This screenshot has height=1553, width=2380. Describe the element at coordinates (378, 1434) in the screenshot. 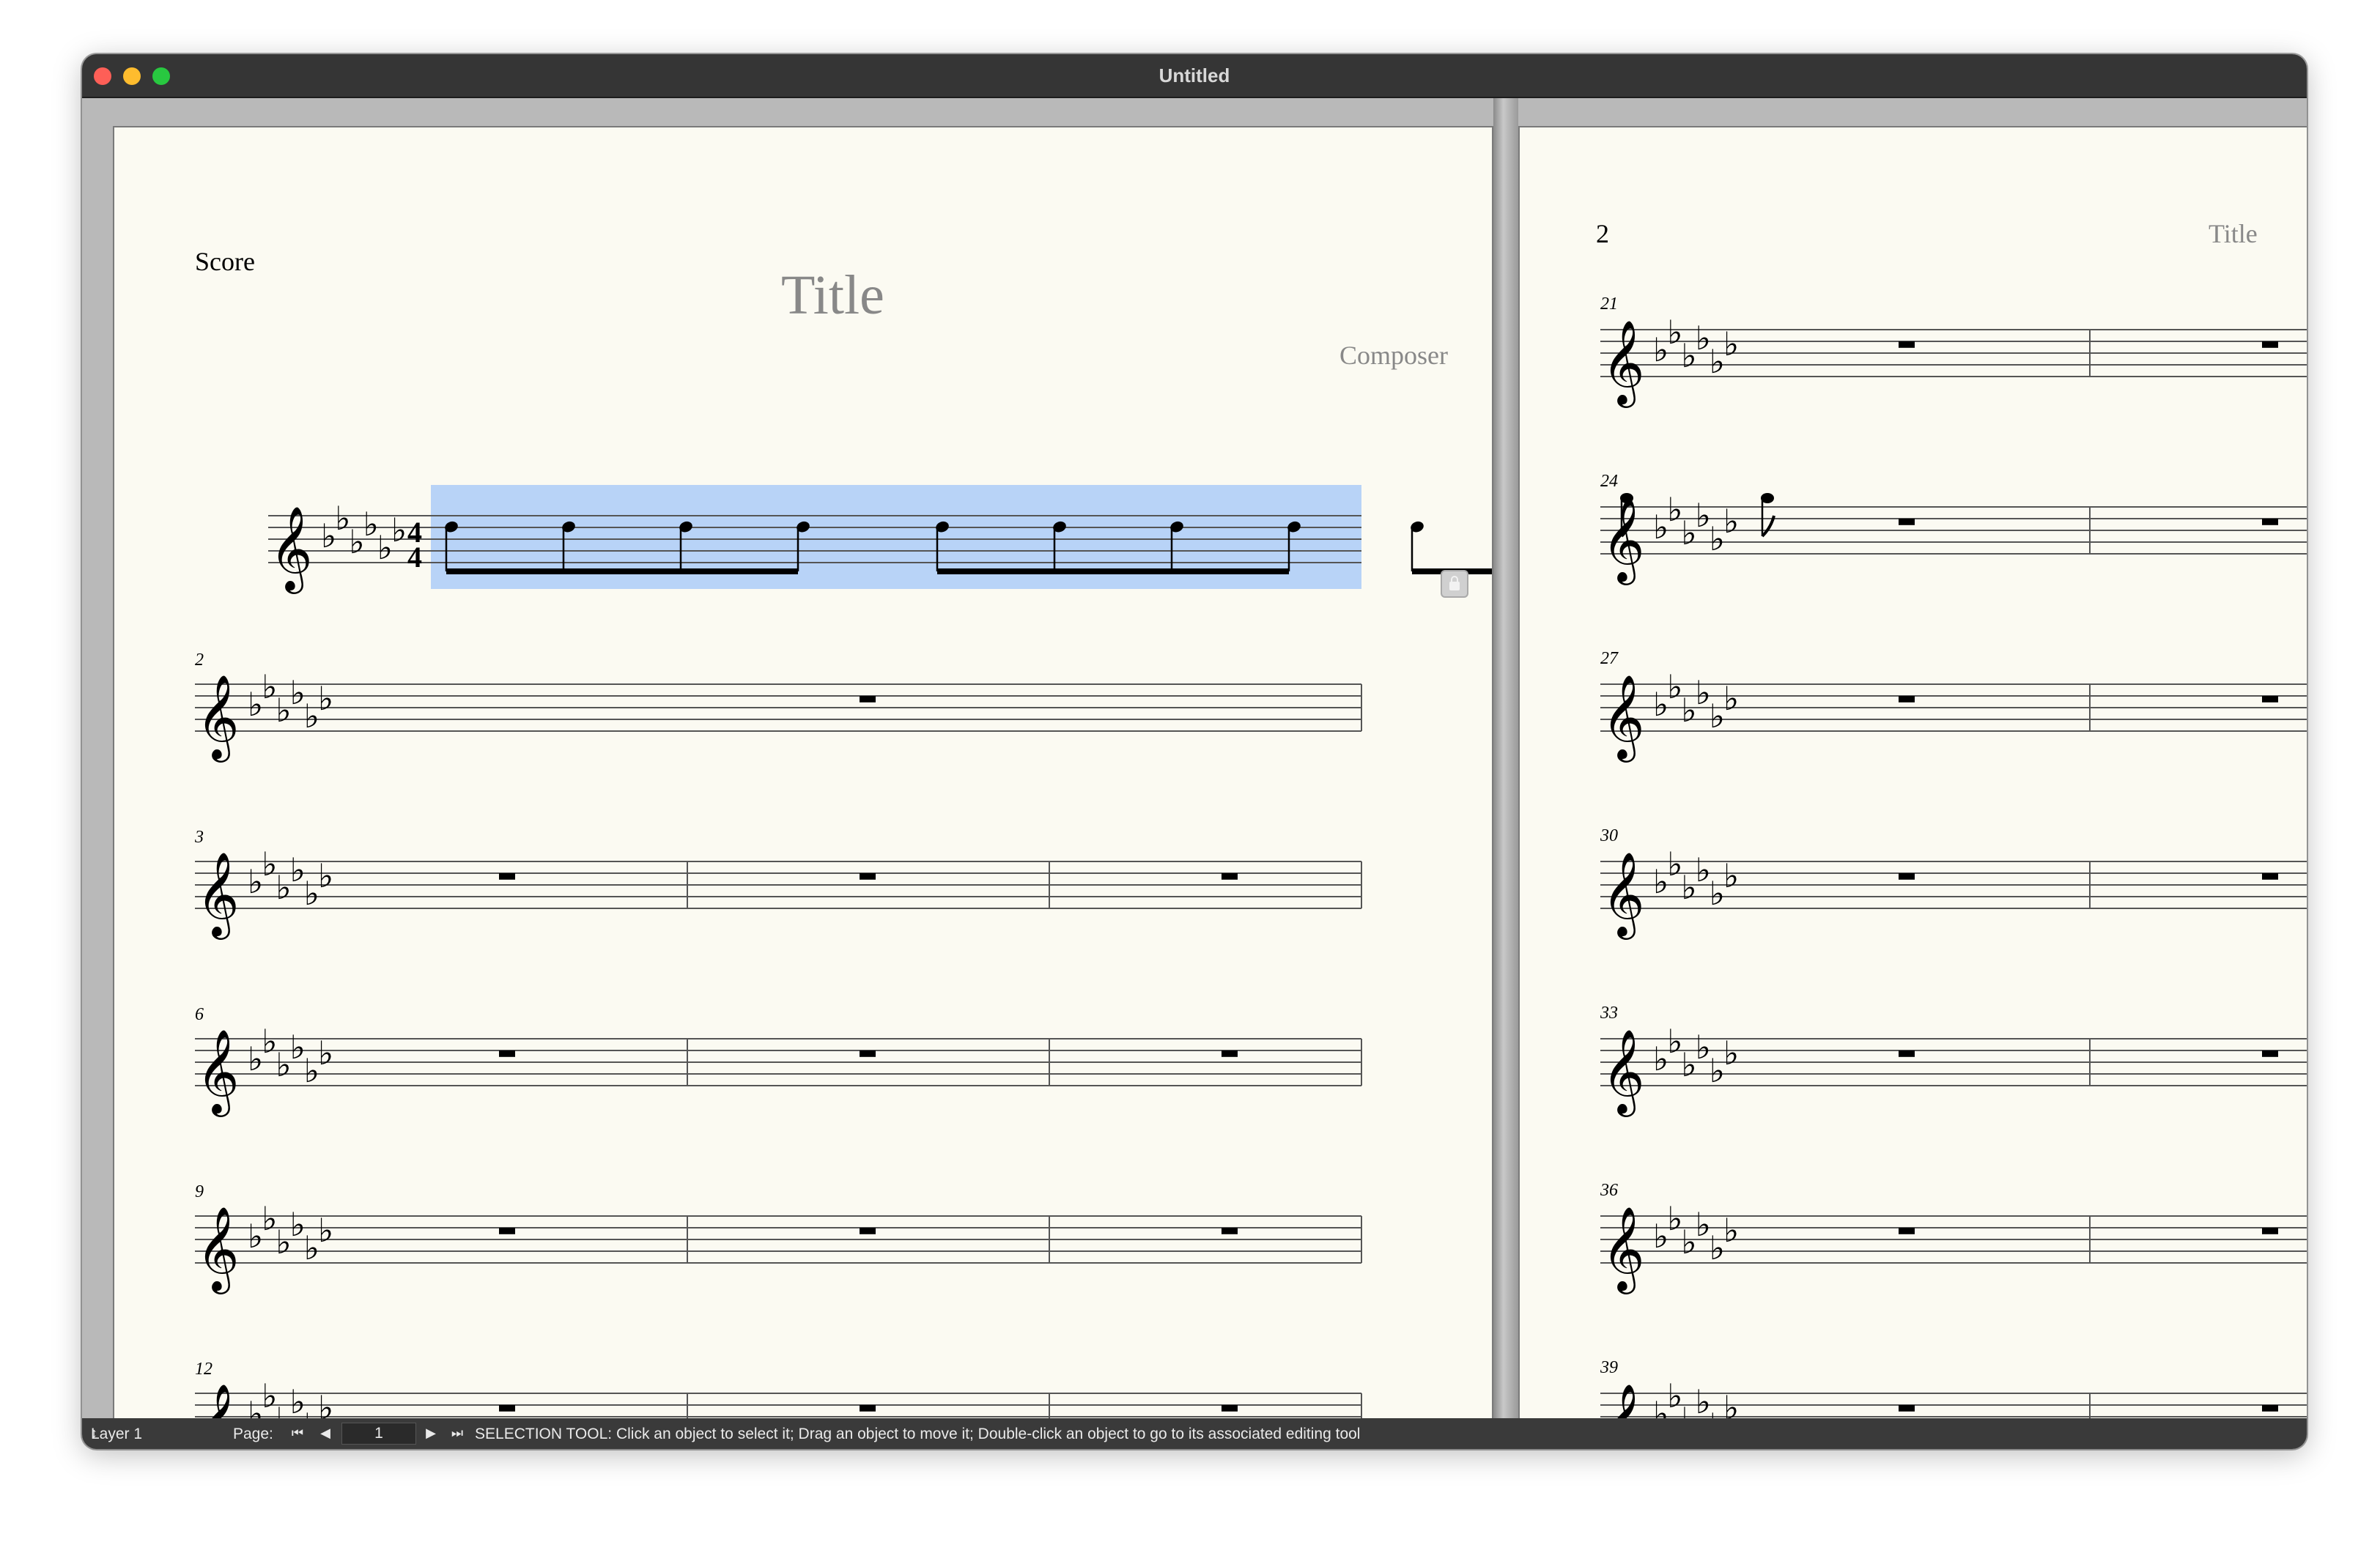

I see `page-number-input: 1` at that location.